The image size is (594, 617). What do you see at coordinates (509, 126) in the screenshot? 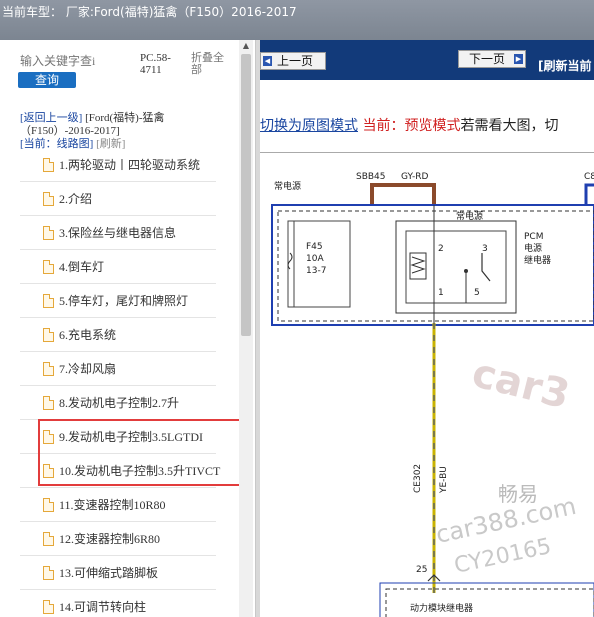
I see `mode-hint: 若需看大图，切` at bounding box center [509, 126].